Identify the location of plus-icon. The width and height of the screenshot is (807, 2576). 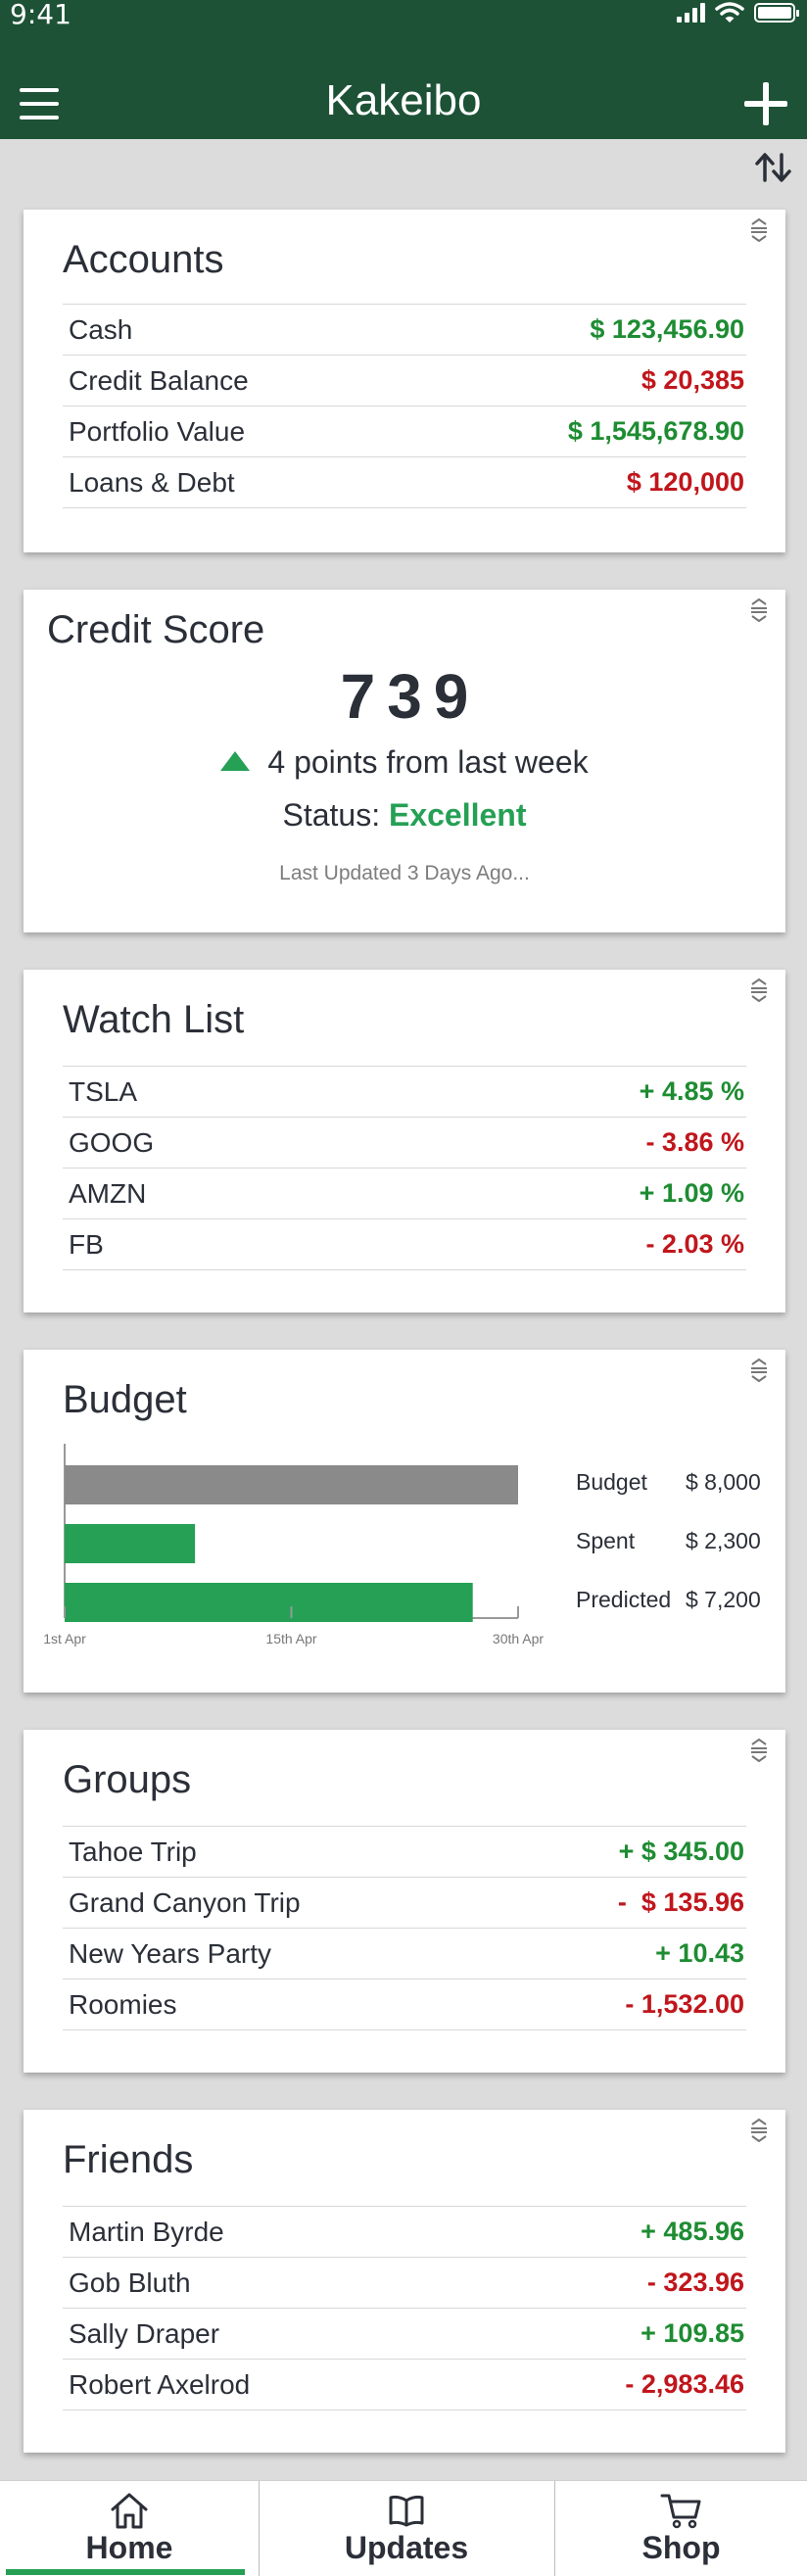
(765, 104).